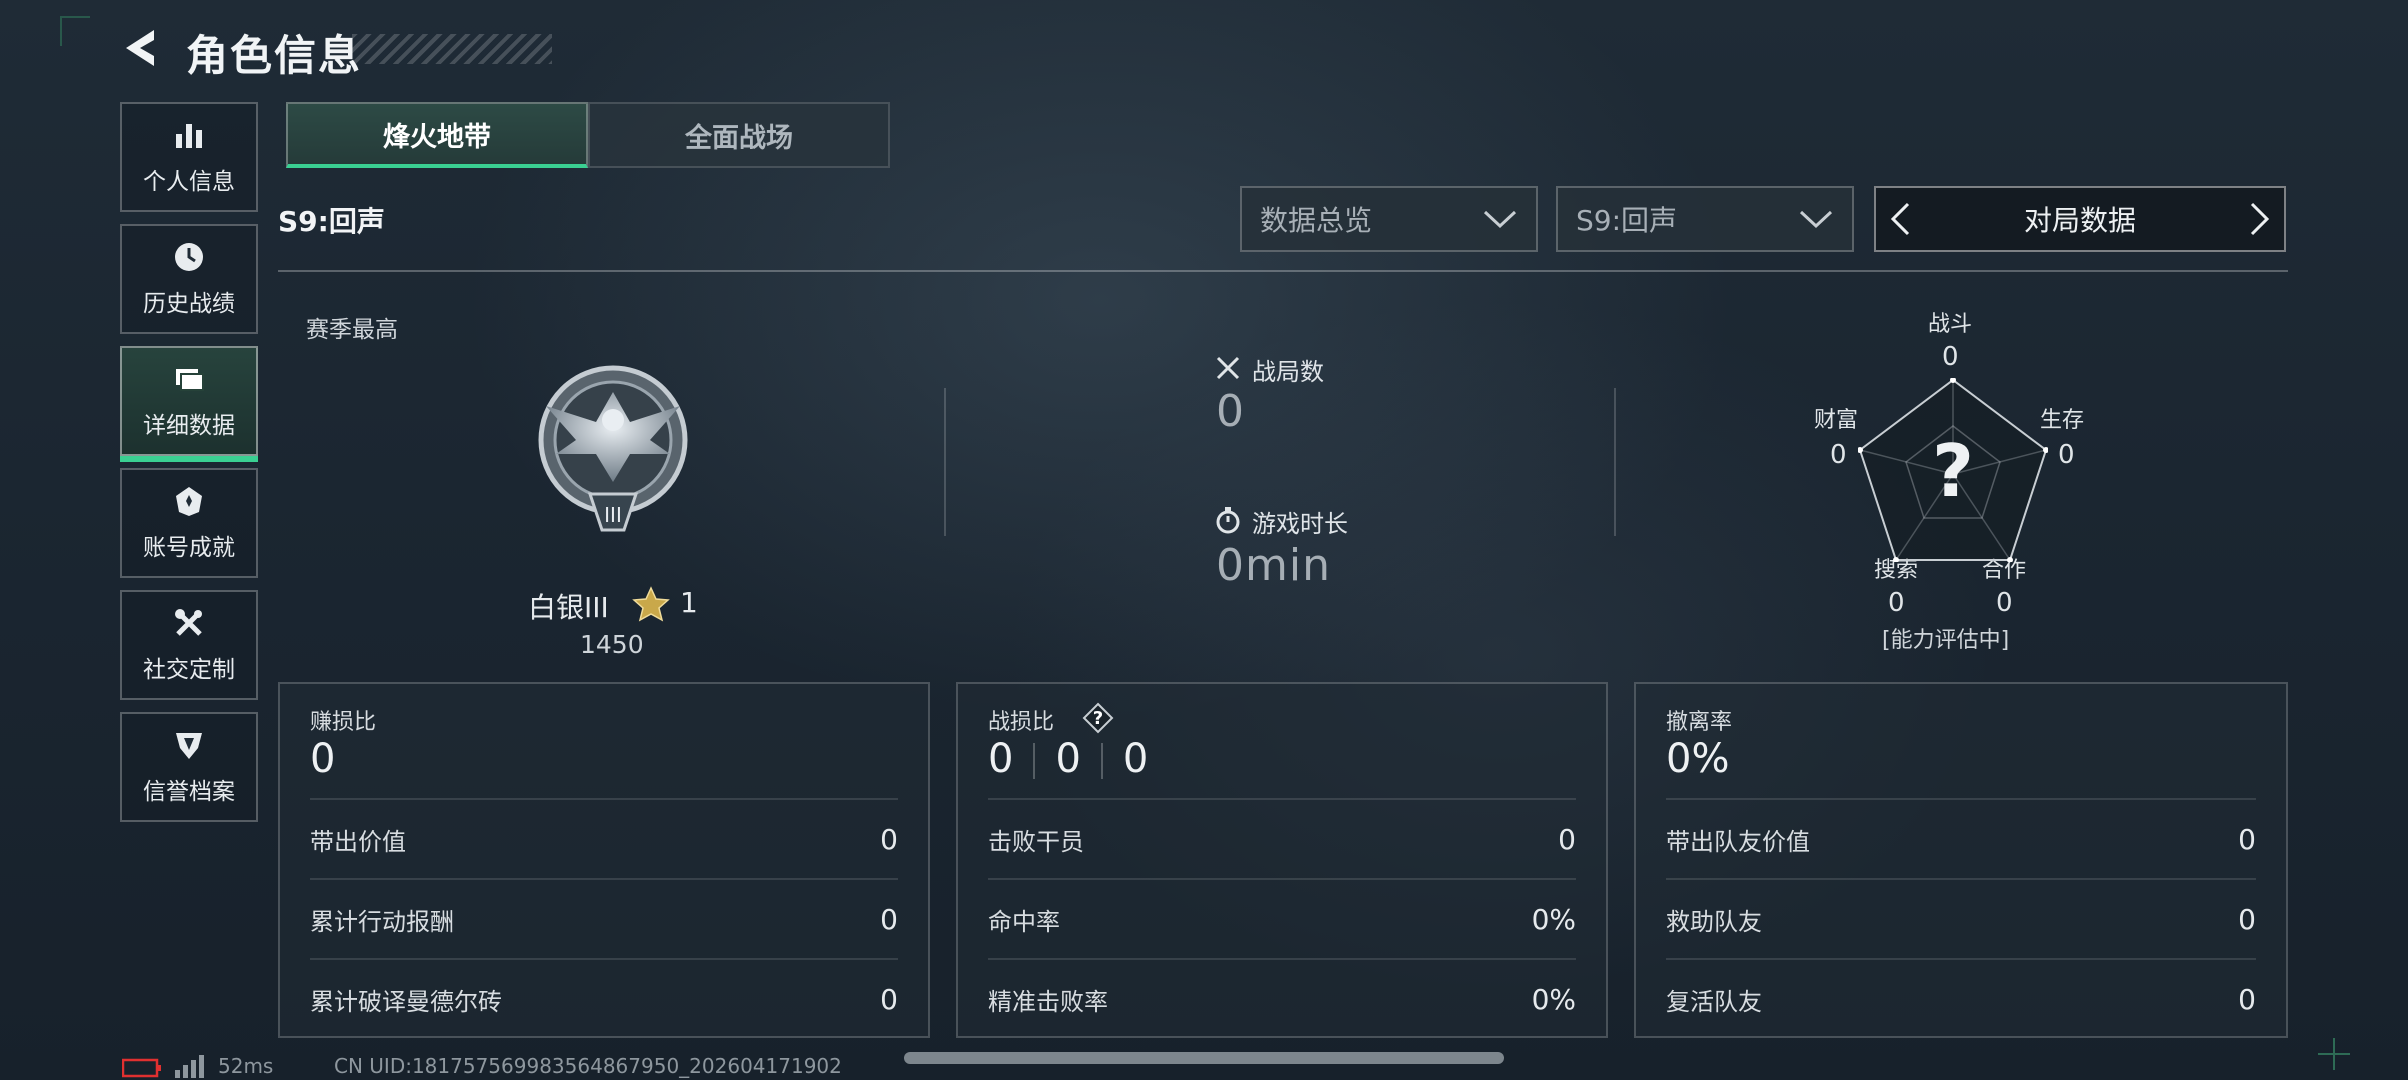 The height and width of the screenshot is (1080, 2408). What do you see at coordinates (1627, 220) in the screenshot?
I see `season-dropdown-value: S9:回声` at bounding box center [1627, 220].